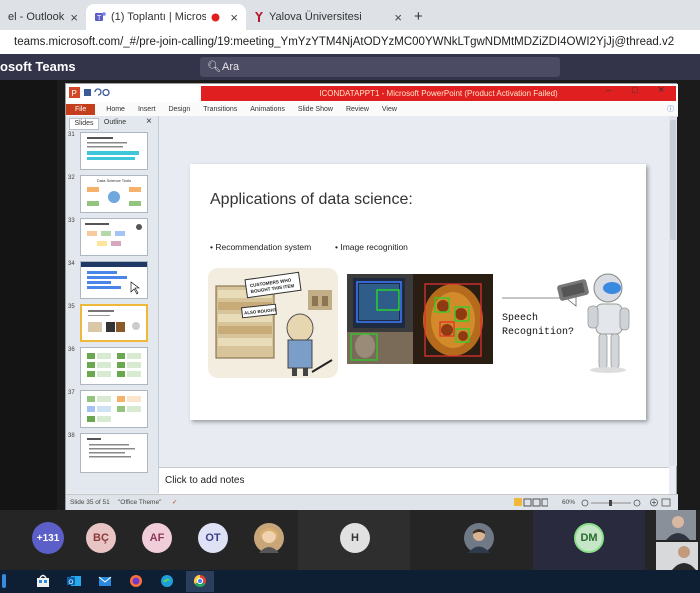 Image resolution: width=700 pixels, height=593 pixels. Describe the element at coordinates (589, 538) in the screenshot. I see `participant-avatar-dm: DM` at that location.